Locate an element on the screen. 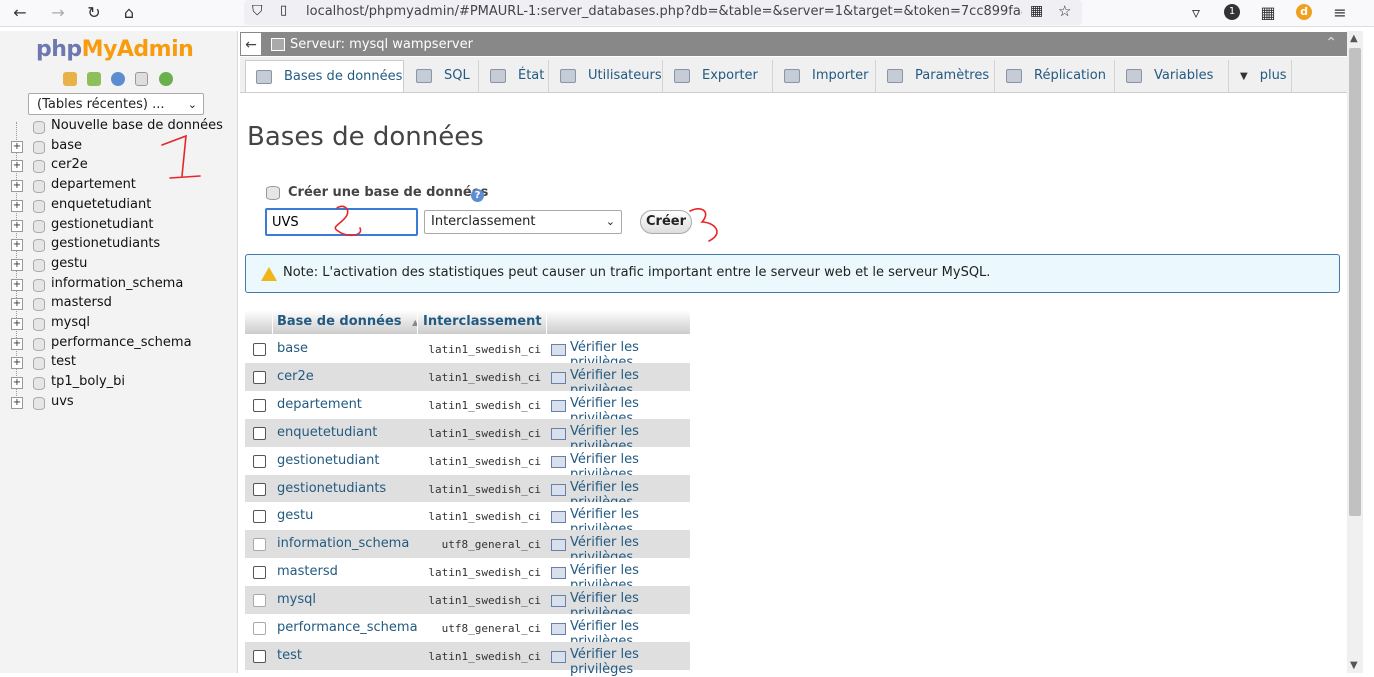 The width and height of the screenshot is (1374, 677). docs-icon is located at coordinates (141, 79).